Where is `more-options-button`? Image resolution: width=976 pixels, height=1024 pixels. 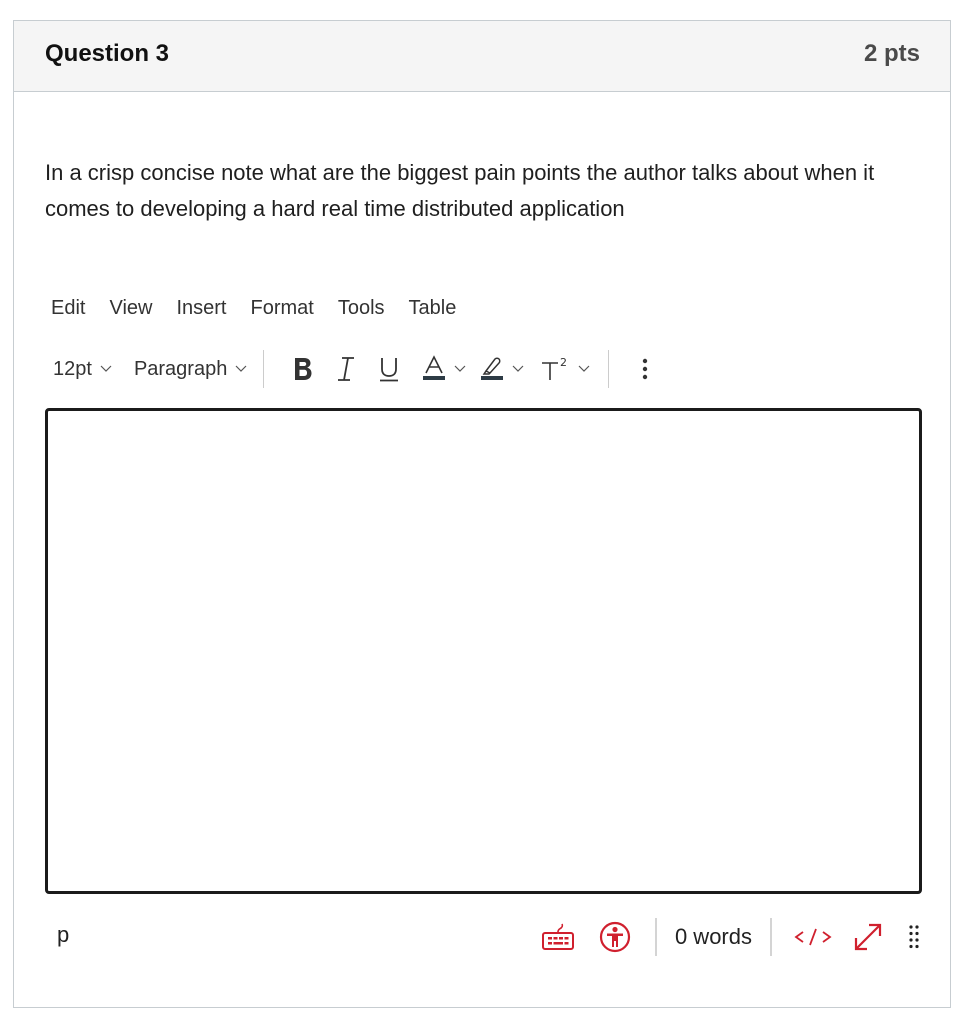 more-options-button is located at coordinates (645, 369).